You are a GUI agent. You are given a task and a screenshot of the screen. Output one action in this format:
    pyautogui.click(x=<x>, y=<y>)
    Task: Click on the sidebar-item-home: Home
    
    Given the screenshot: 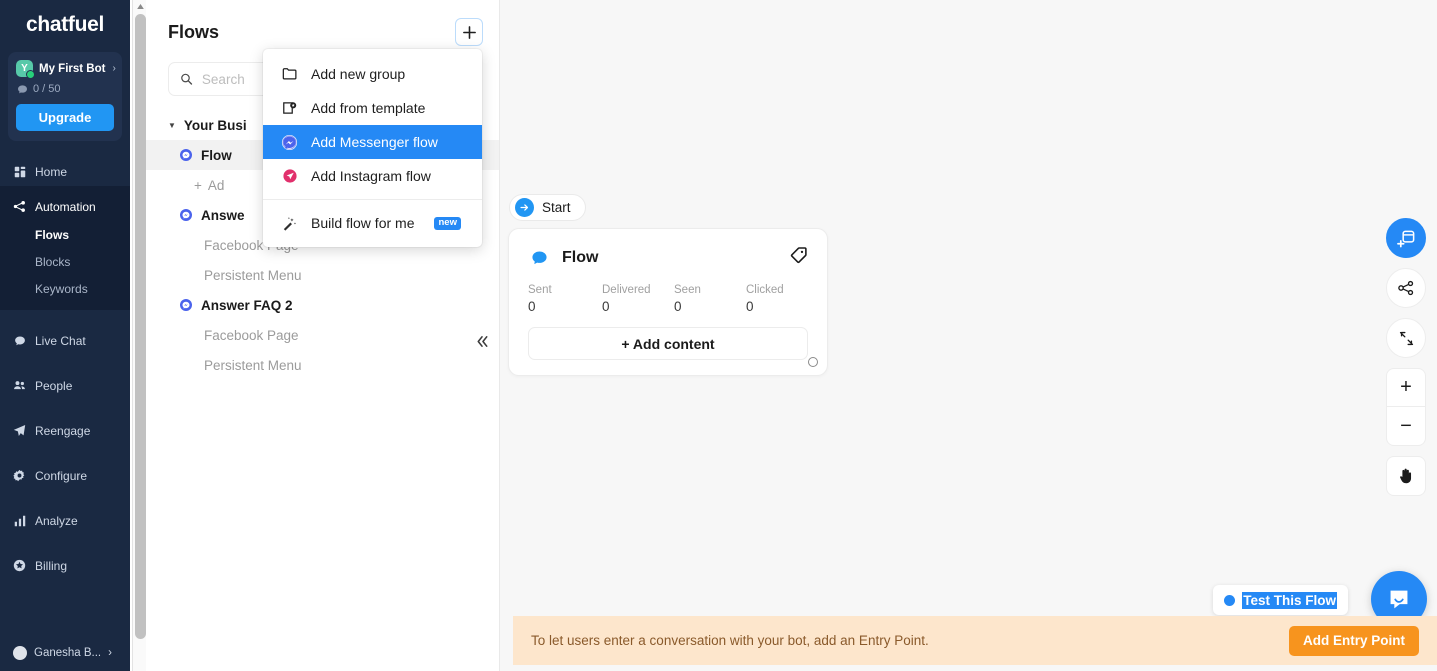 What is the action you would take?
    pyautogui.click(x=65, y=171)
    